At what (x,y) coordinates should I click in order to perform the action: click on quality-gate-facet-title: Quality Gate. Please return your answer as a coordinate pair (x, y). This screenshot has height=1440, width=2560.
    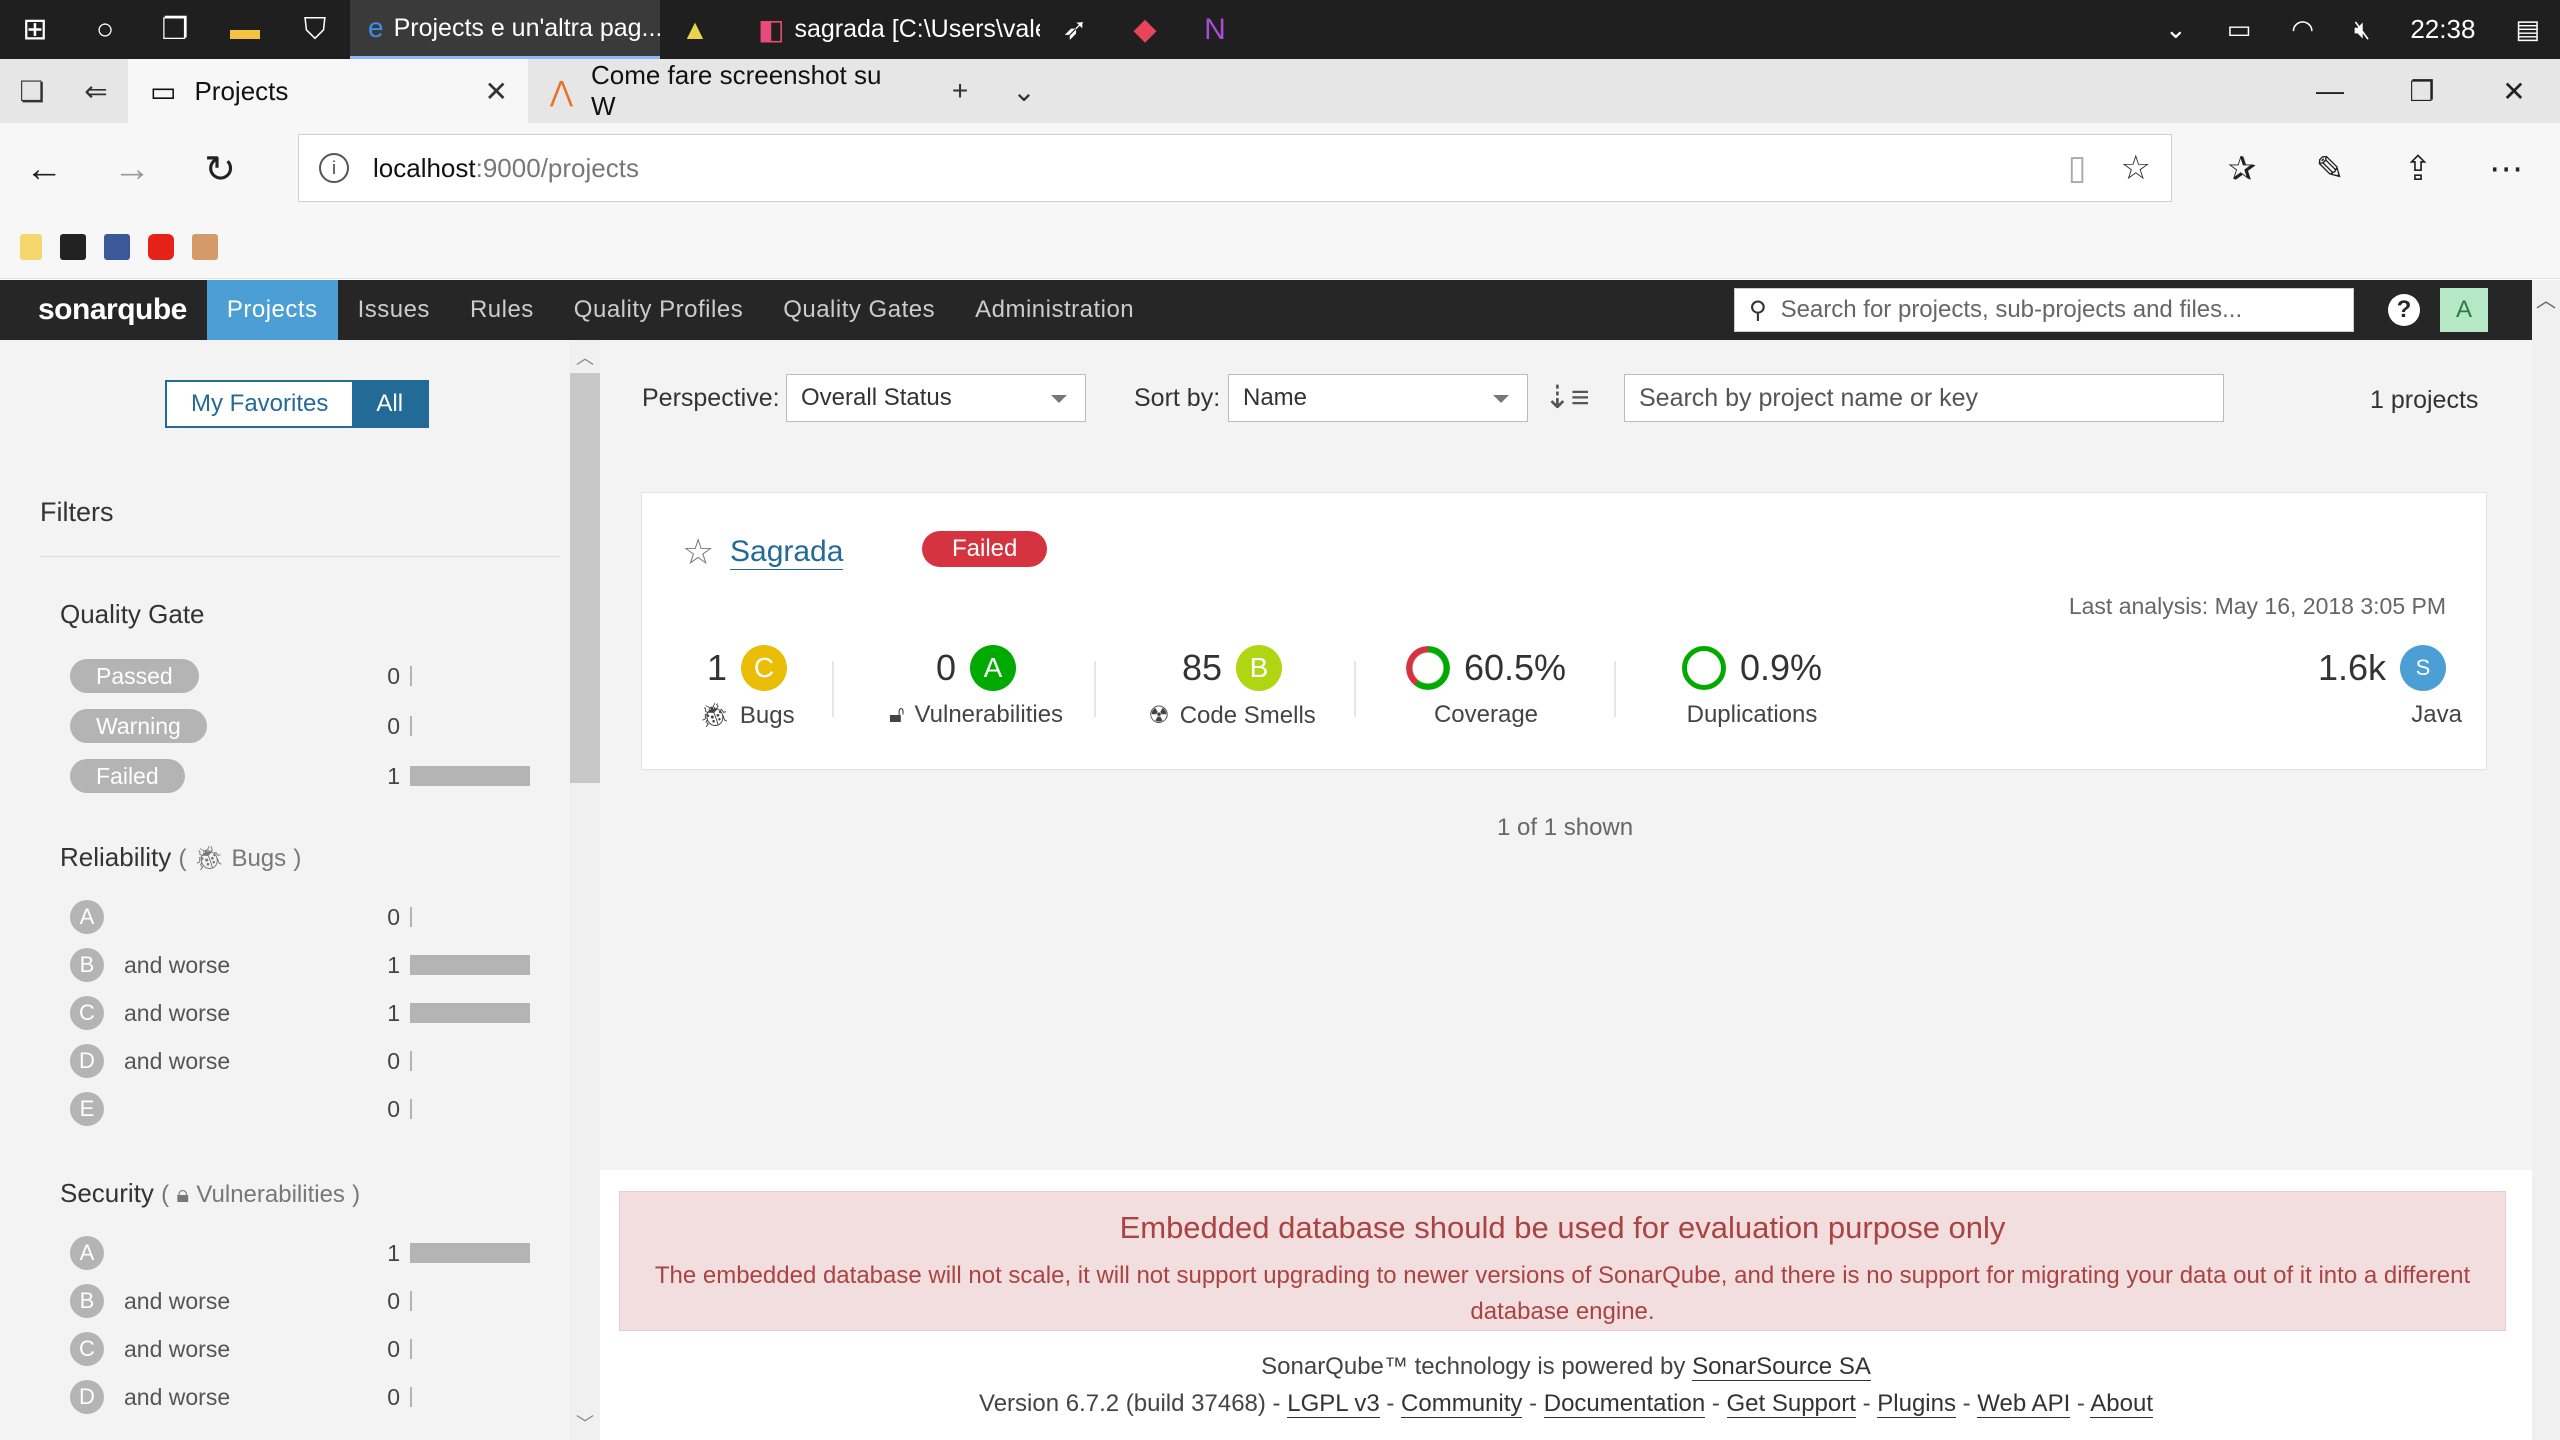
    Looking at the image, I should click on (132, 614).